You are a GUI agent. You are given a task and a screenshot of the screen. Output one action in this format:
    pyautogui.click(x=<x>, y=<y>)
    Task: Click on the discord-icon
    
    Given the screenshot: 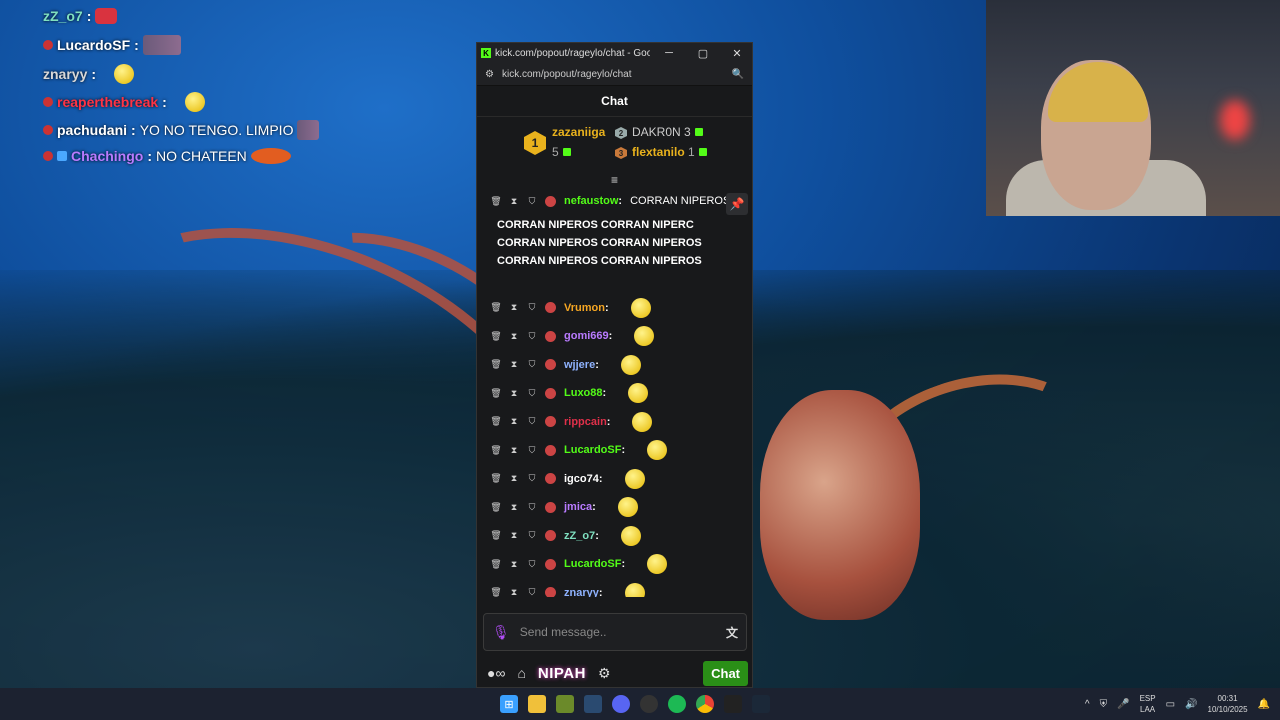 What is the action you would take?
    pyautogui.click(x=621, y=704)
    